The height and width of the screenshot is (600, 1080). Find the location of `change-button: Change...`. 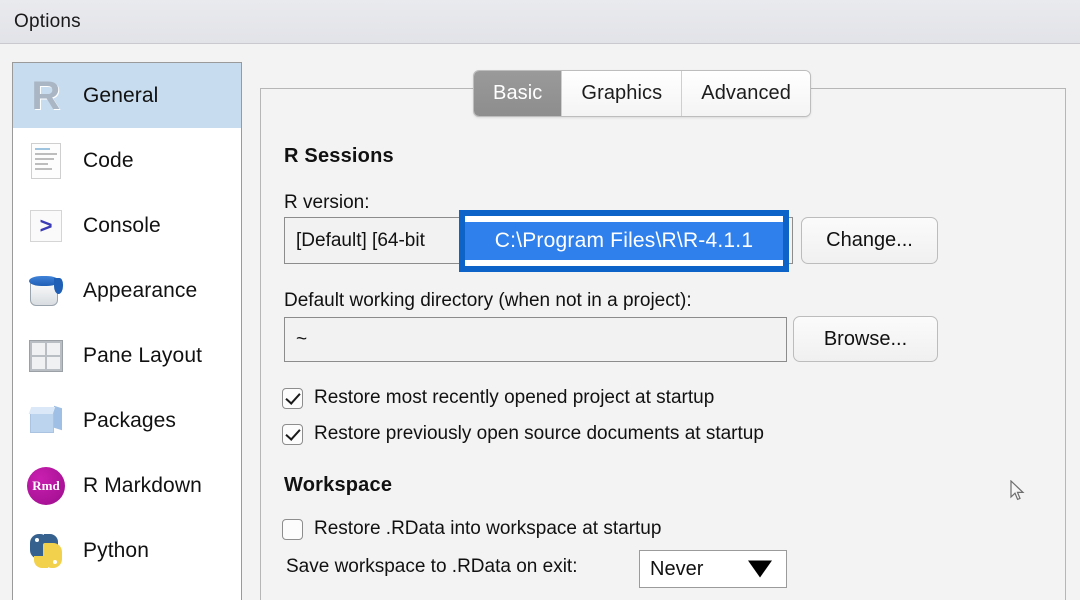

change-button: Change... is located at coordinates (869, 240).